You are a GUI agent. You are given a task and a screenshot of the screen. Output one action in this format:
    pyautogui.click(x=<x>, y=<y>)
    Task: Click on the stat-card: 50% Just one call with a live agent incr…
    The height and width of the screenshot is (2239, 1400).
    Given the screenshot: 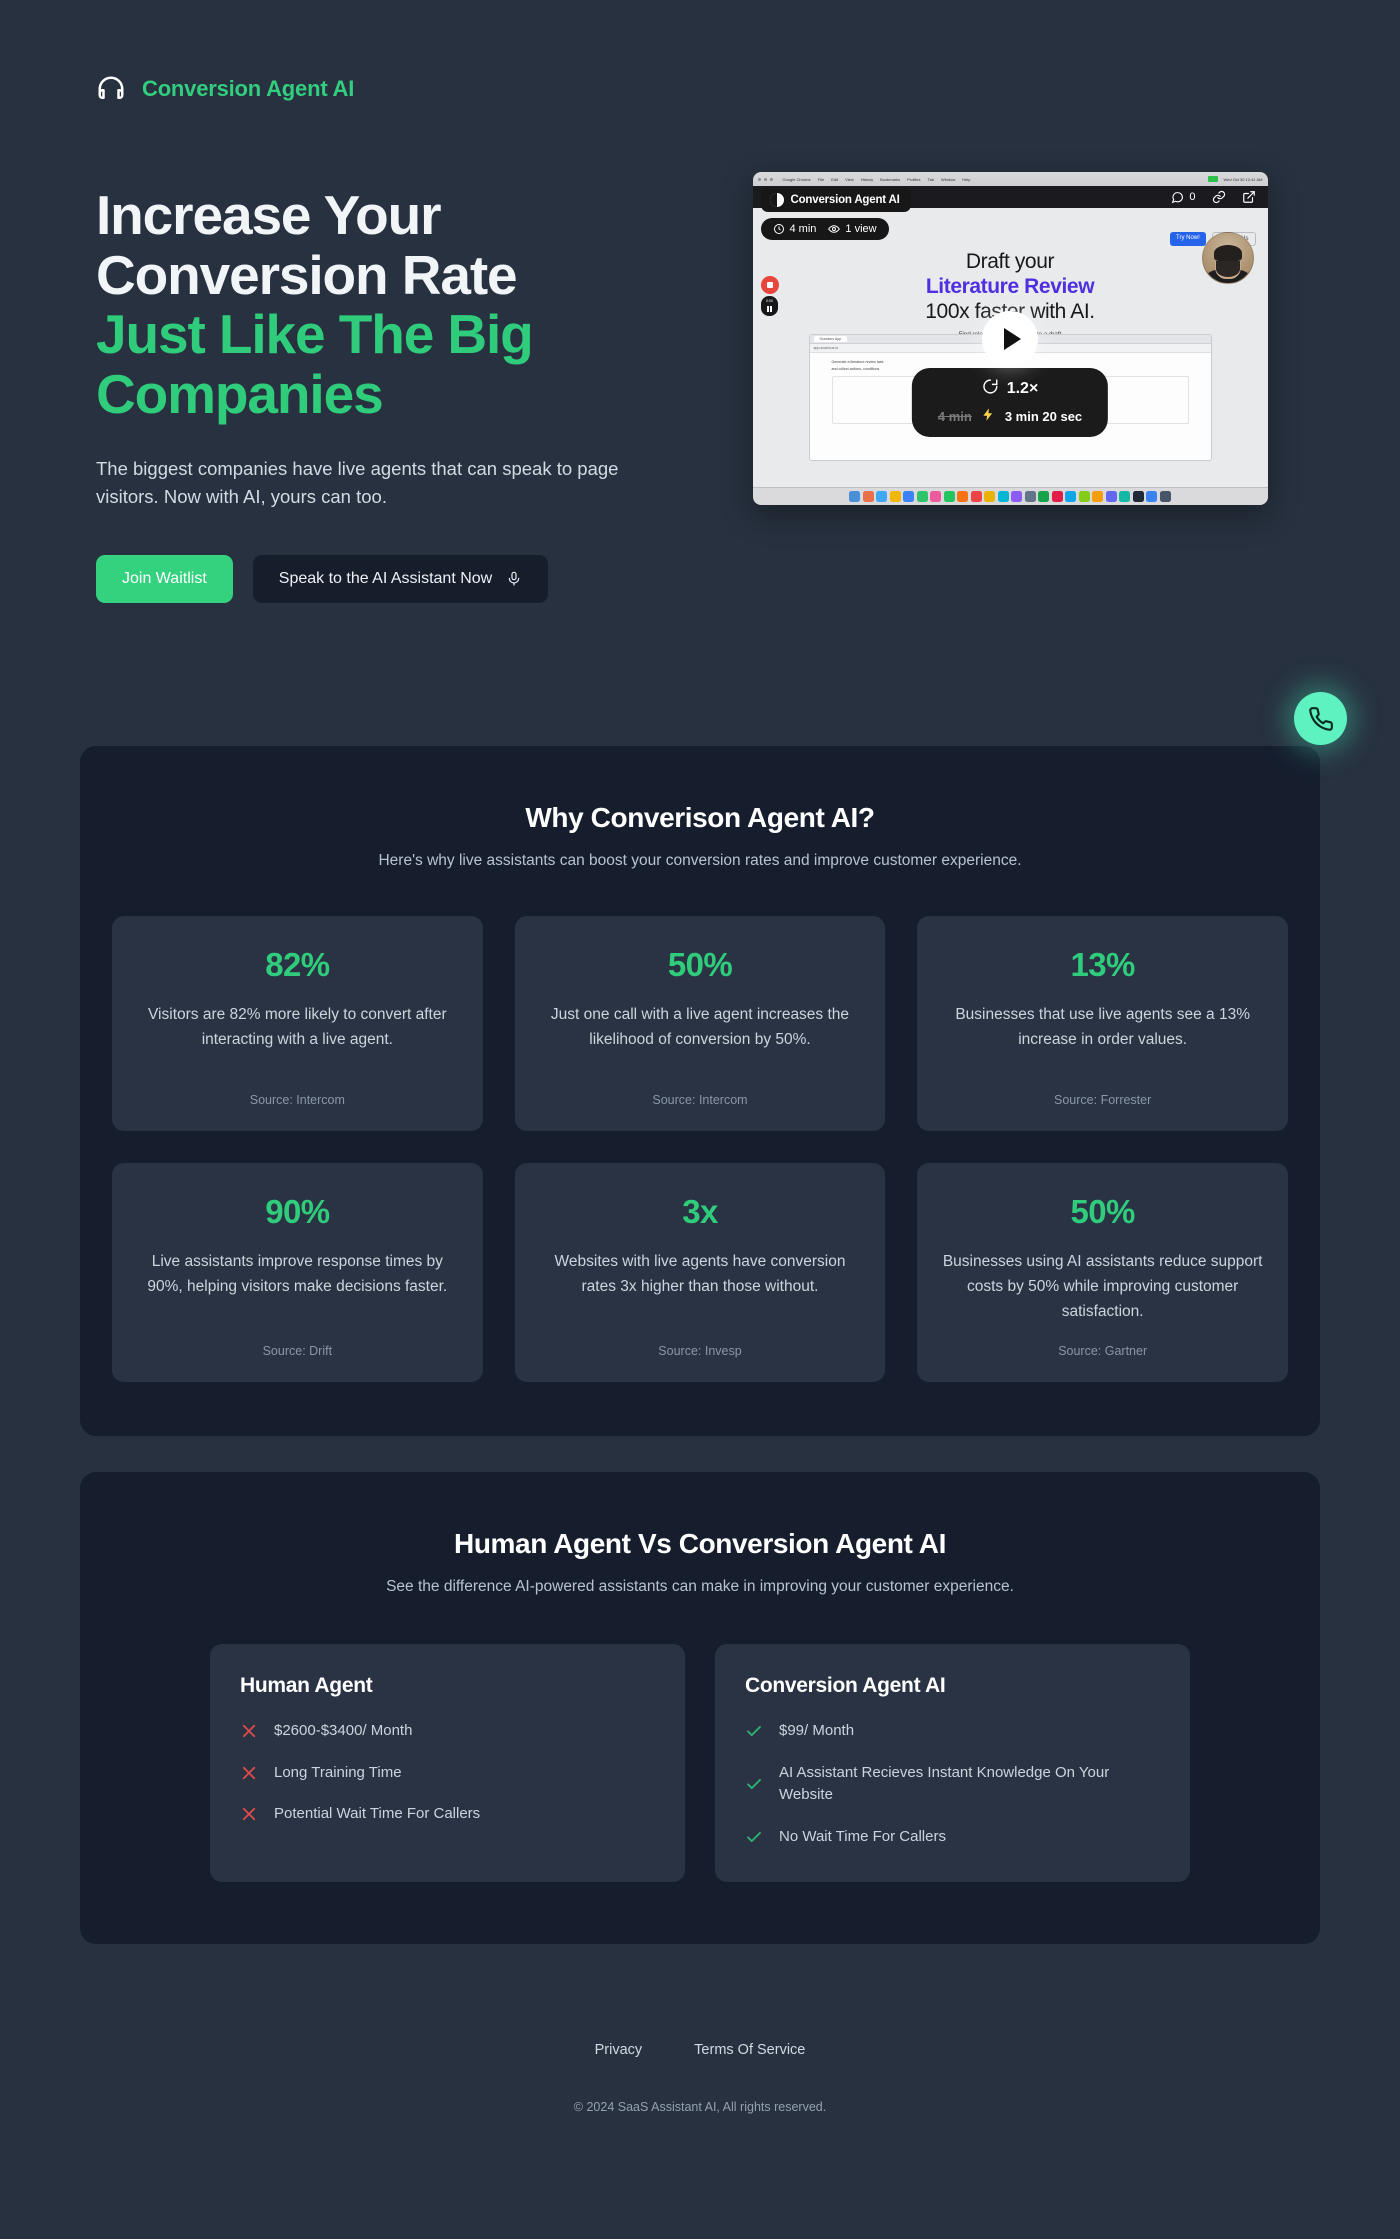 What is the action you would take?
    pyautogui.click(x=700, y=1023)
    